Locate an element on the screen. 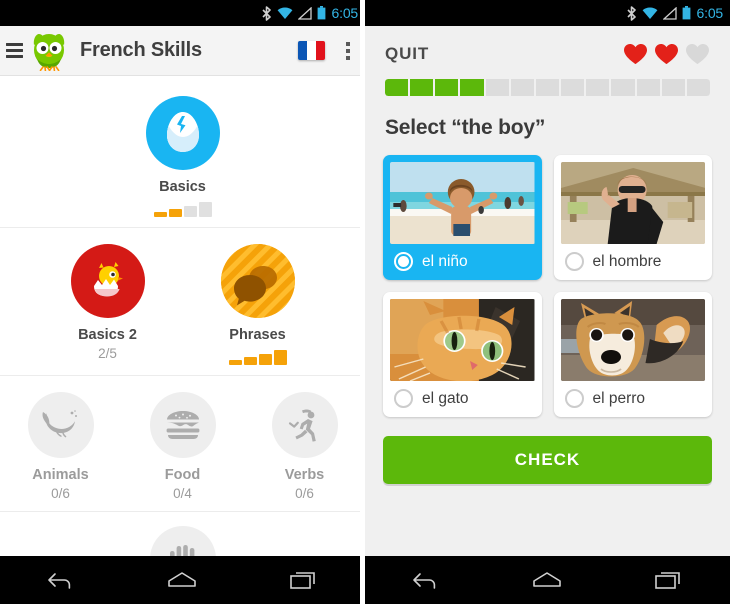 The height and width of the screenshot is (604, 730). choice-footer: el perro is located at coordinates (633, 399).